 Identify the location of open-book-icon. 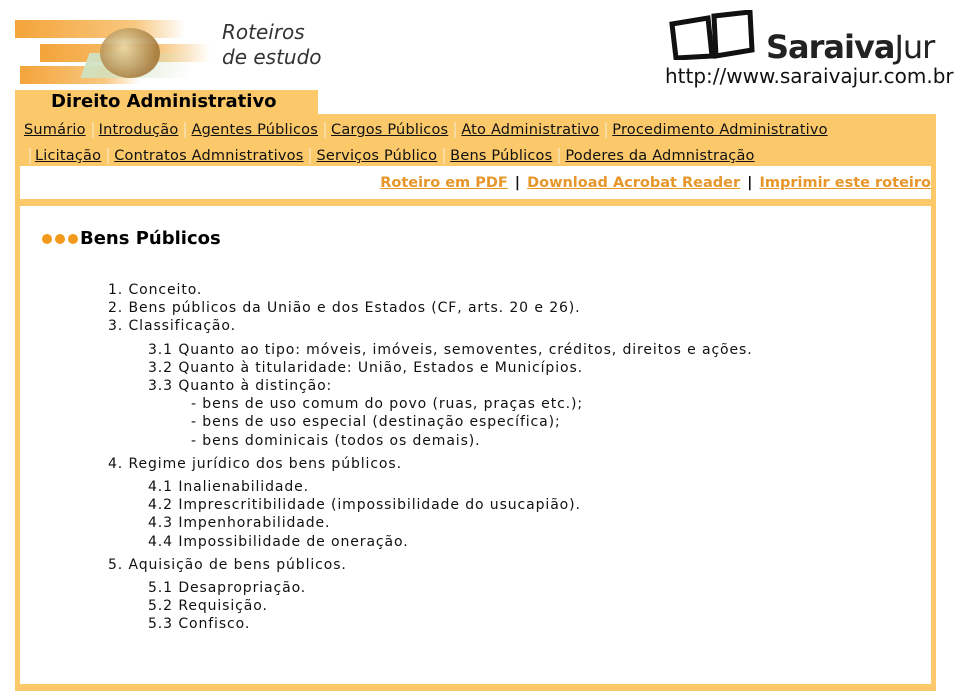
(712, 35).